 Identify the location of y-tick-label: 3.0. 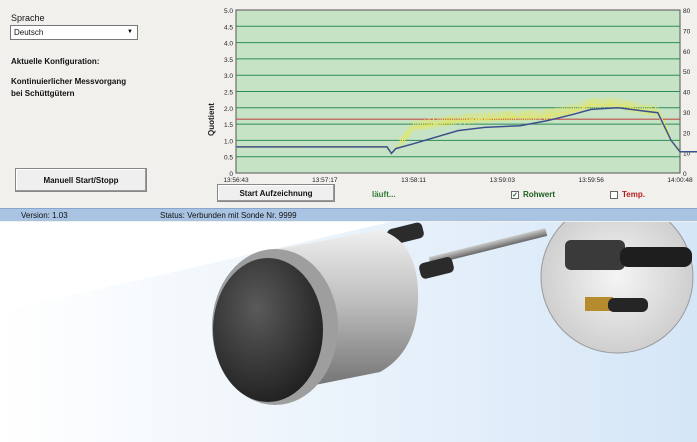
(228, 76).